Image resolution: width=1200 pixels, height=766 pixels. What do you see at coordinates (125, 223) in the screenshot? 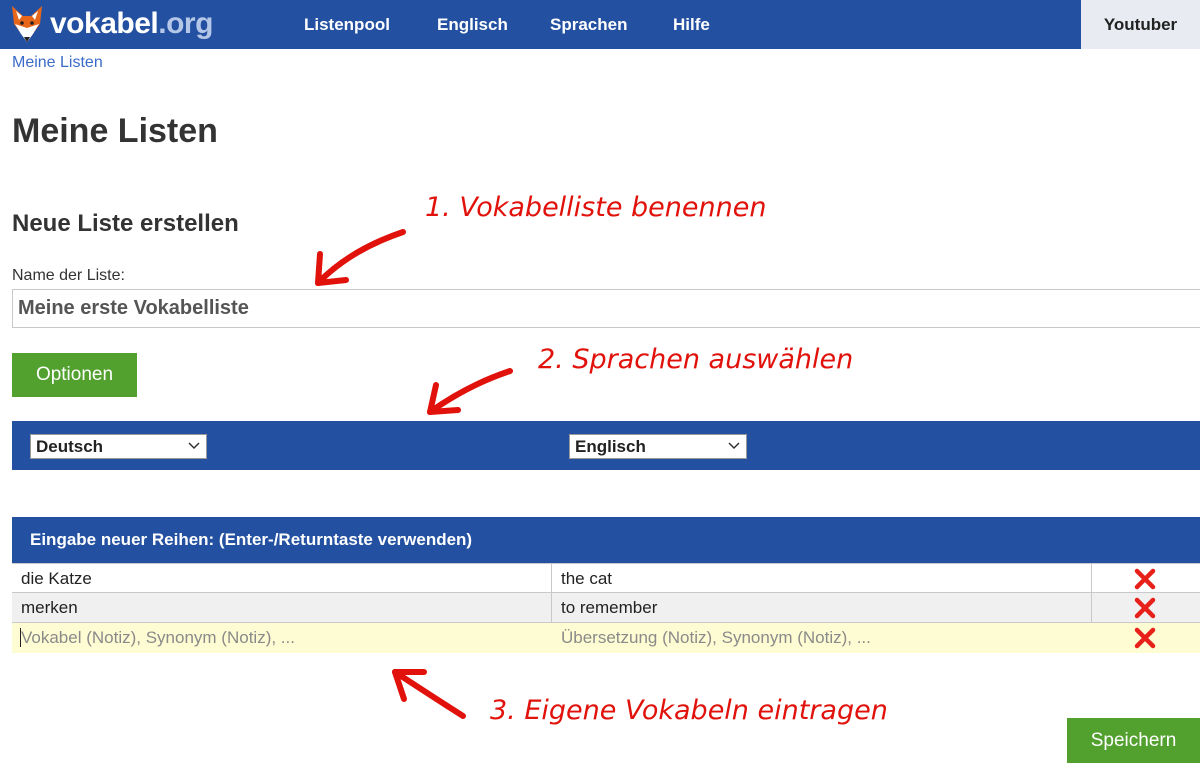
I see `section-title: Neue Liste erstellen` at bounding box center [125, 223].